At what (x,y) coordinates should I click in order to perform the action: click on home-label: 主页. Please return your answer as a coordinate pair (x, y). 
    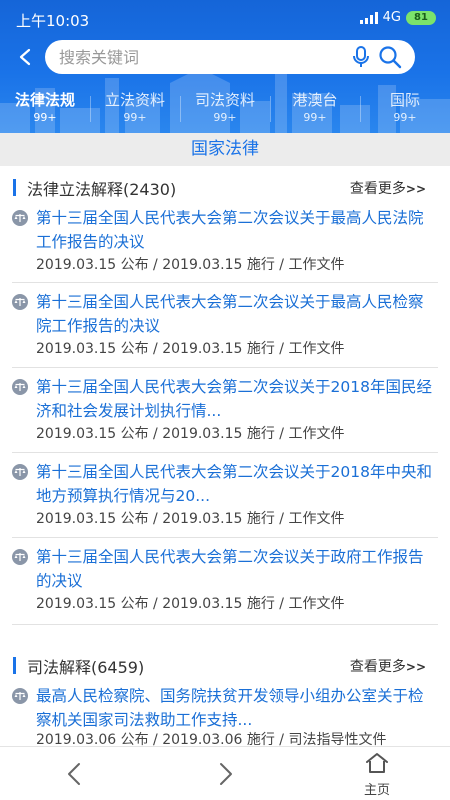
    Looking at the image, I should click on (376, 790).